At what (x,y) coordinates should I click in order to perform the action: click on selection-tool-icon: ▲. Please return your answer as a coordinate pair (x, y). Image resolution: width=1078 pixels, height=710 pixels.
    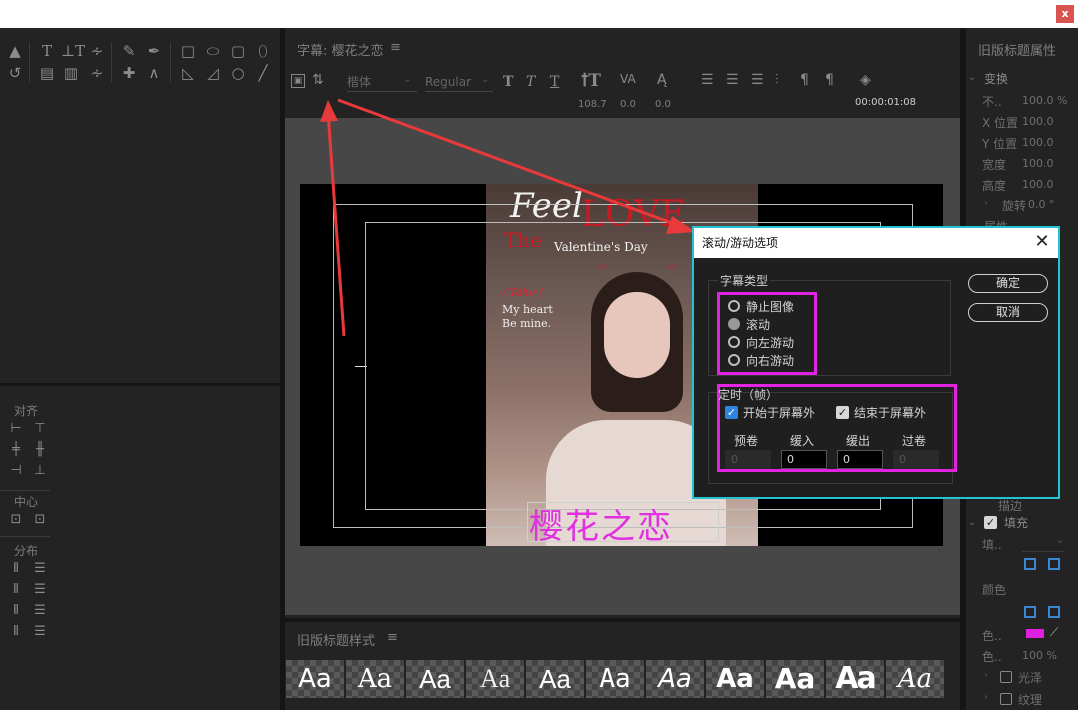
    Looking at the image, I should click on (15, 51).